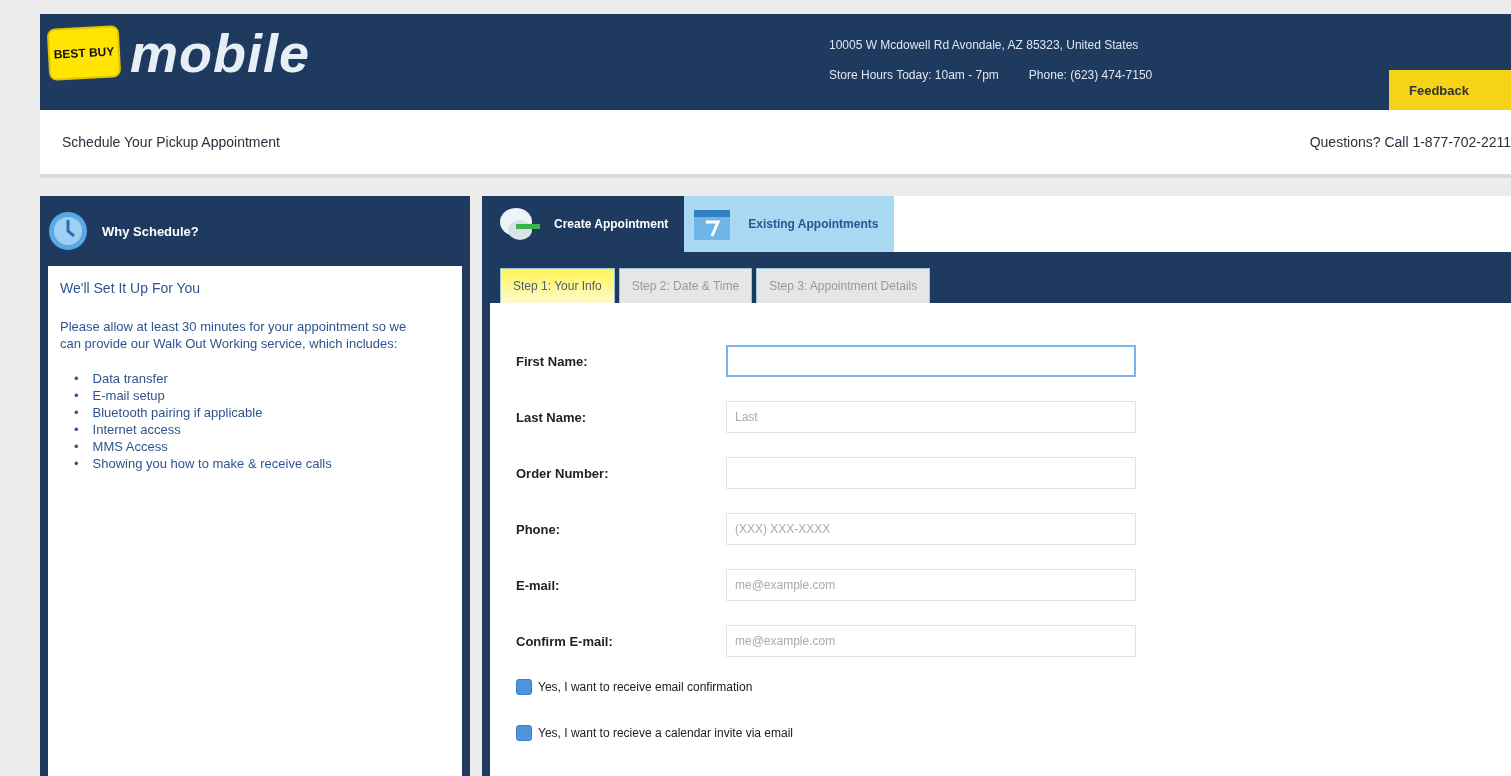  What do you see at coordinates (150, 231) in the screenshot?
I see `sidebar-title: Why Schedule?` at bounding box center [150, 231].